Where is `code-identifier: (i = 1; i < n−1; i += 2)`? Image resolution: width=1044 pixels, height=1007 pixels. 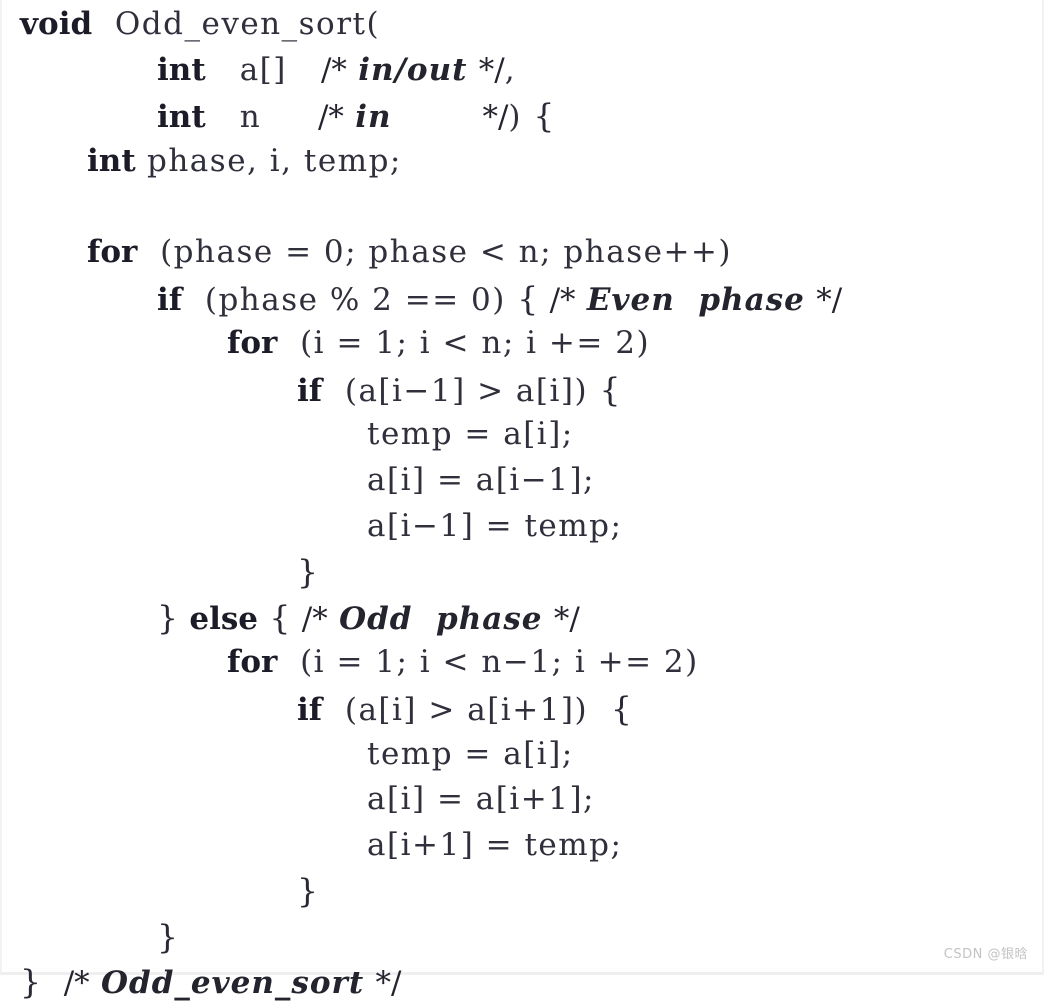
code-identifier: (i = 1; i < n−1; i += 2) is located at coordinates (499, 662).